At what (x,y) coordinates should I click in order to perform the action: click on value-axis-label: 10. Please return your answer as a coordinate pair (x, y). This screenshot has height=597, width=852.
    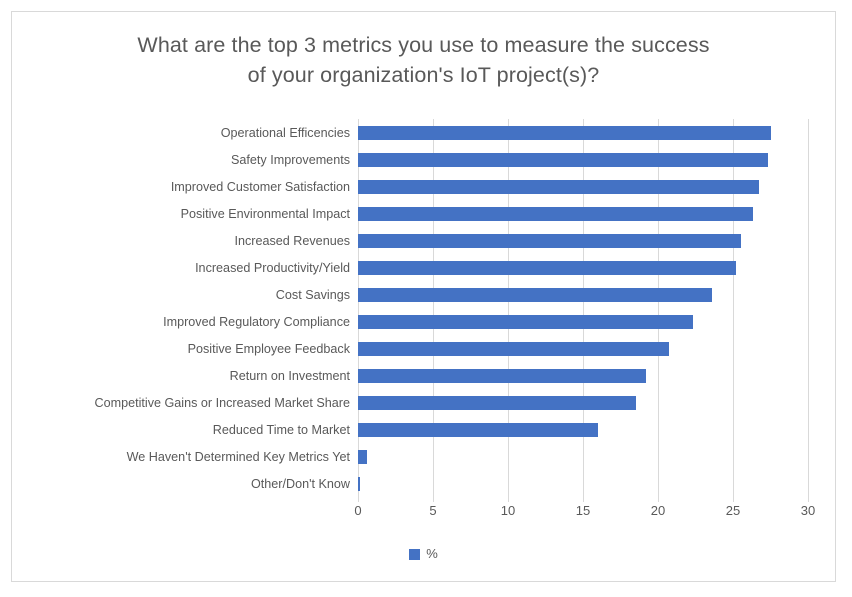
    Looking at the image, I should click on (508, 510).